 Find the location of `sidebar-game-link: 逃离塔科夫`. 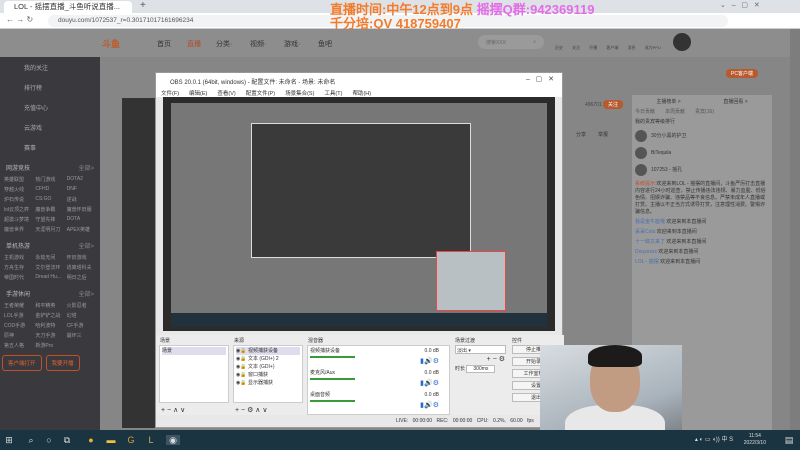

sidebar-game-link: 逃离塔科夫 is located at coordinates (81, 267).